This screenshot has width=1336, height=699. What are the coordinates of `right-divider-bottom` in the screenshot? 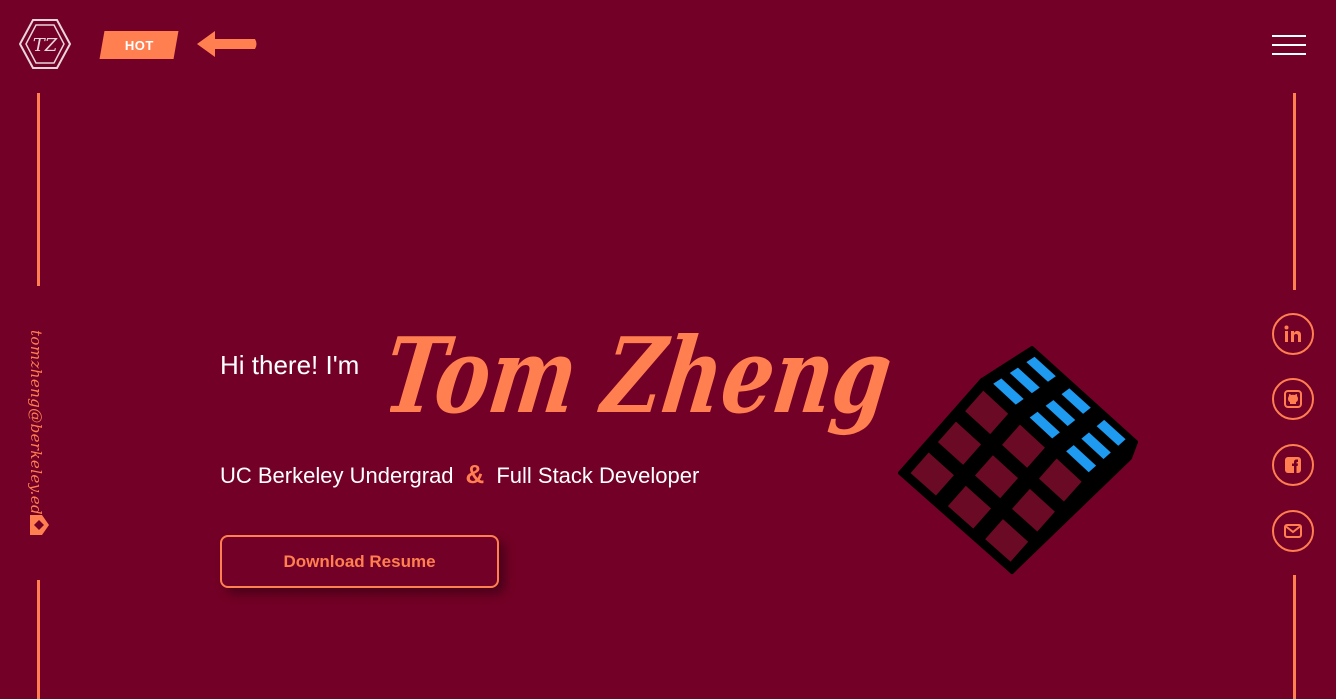 It's located at (1294, 637).